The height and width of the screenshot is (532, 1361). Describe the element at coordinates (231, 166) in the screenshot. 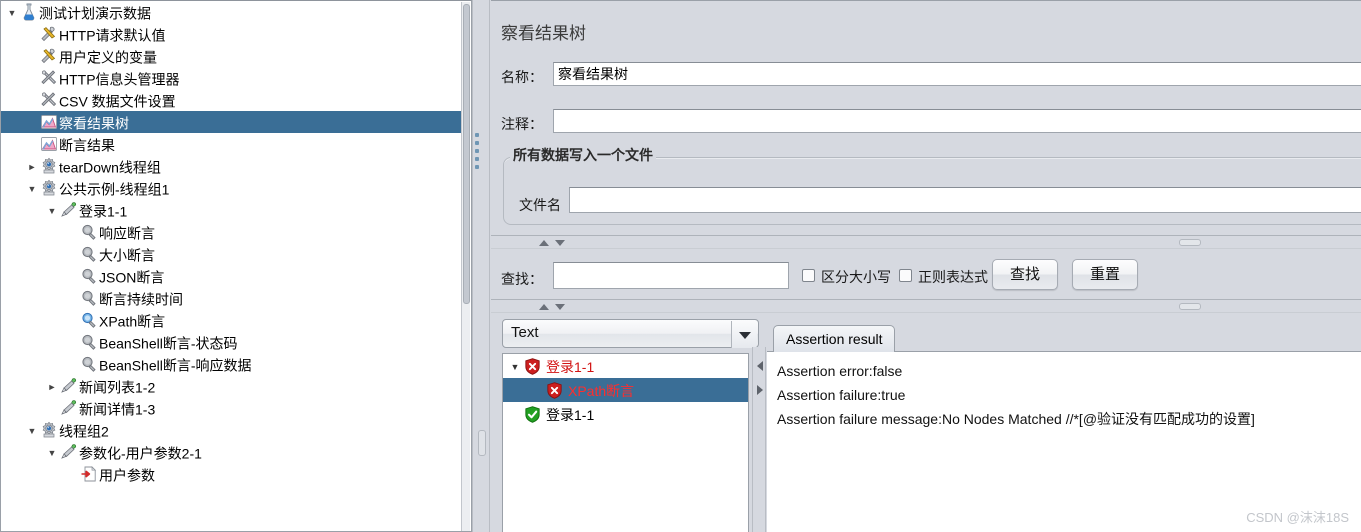

I see `tree-item-7: ► tearDown线程组` at that location.